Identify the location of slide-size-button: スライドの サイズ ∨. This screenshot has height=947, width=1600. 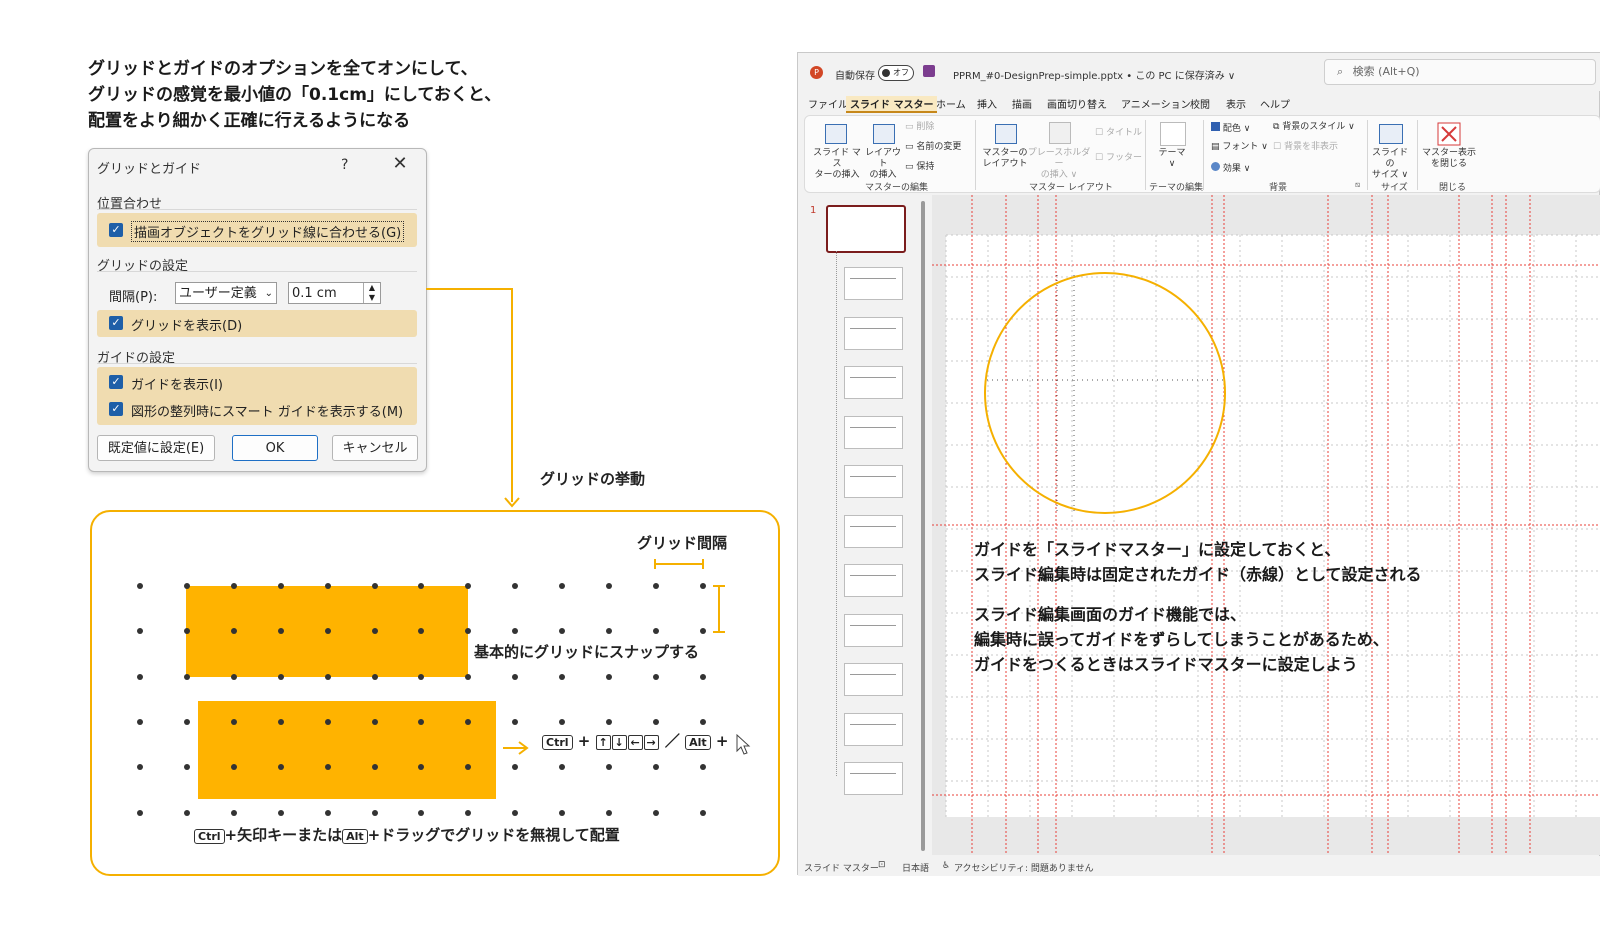
(1390, 164).